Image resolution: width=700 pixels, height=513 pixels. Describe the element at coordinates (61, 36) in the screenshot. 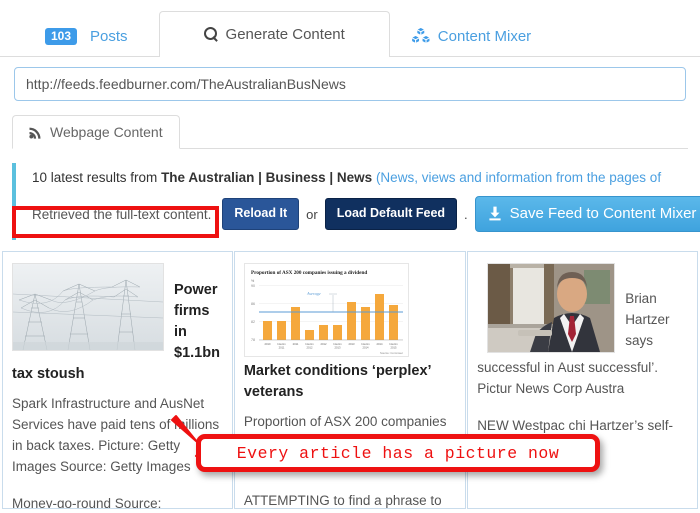

I see `posts-count-badge: 103` at that location.